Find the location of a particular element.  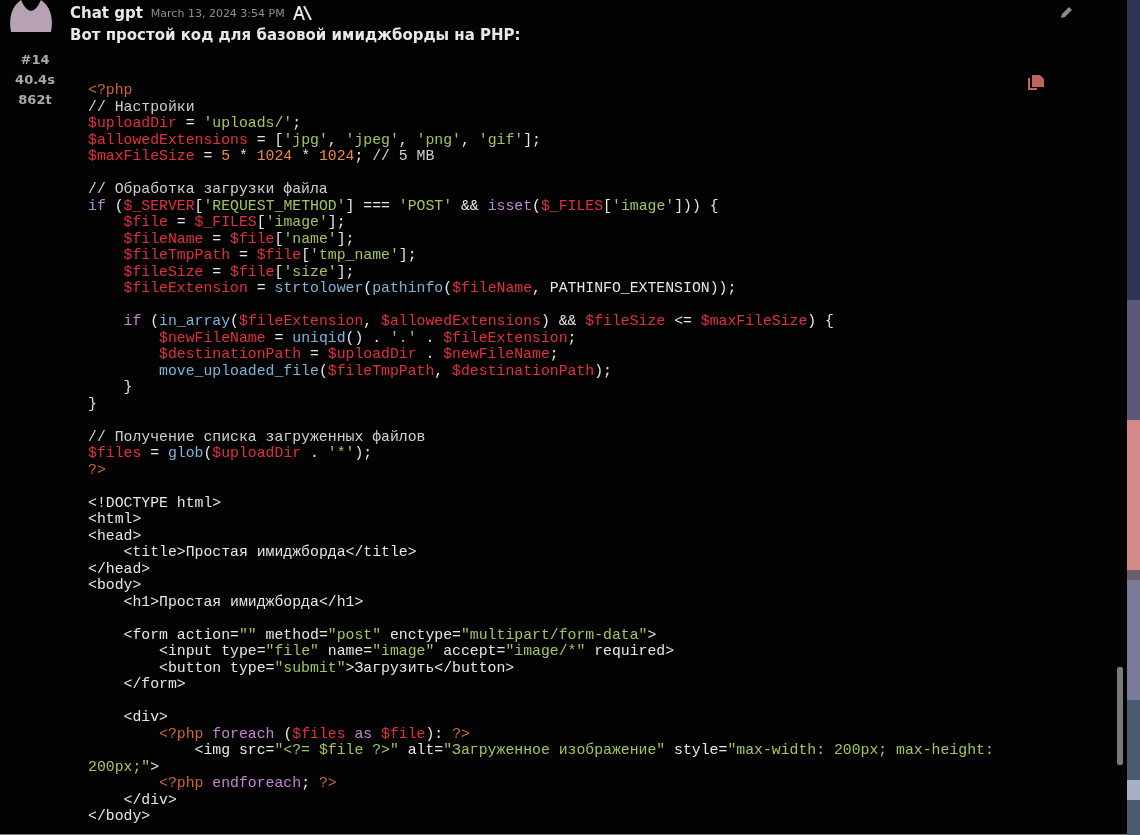

author-name: Chat gpt is located at coordinates (106, 13).